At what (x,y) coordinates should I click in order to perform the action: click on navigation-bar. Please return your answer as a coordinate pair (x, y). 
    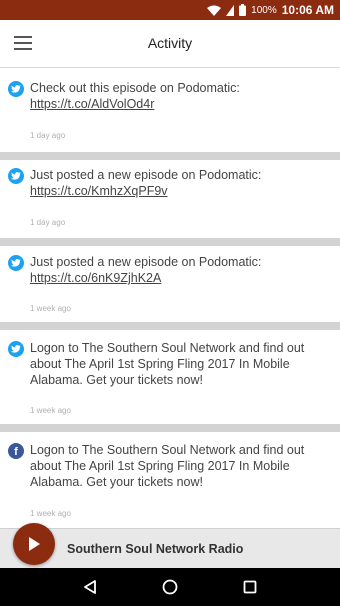
    Looking at the image, I should click on (170, 587).